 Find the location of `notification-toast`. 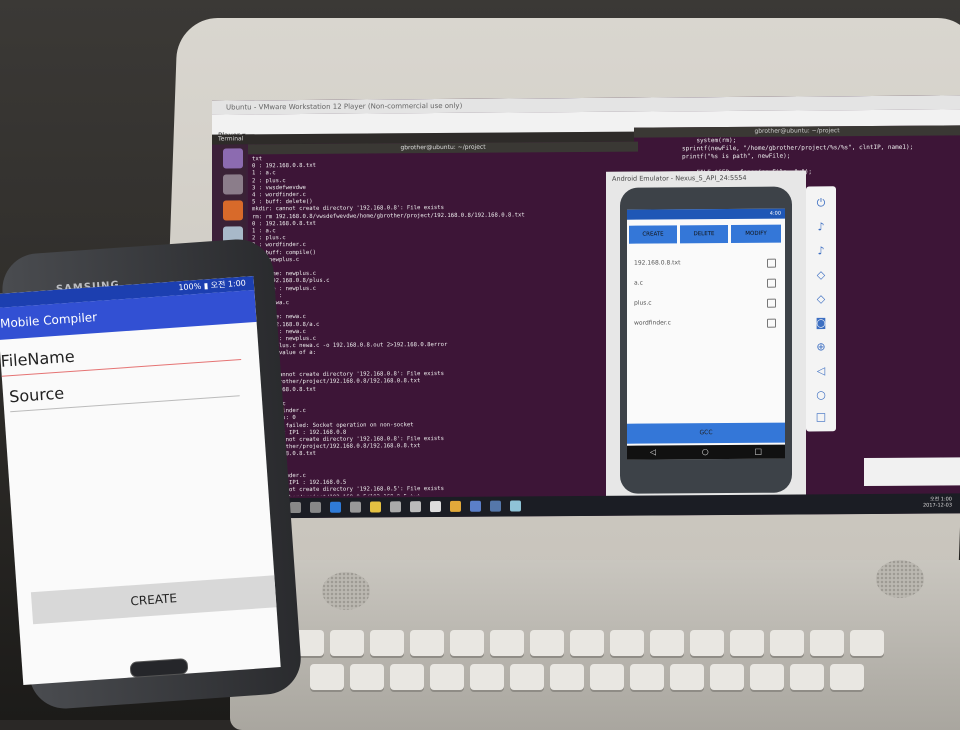

notification-toast is located at coordinates (912, 472).